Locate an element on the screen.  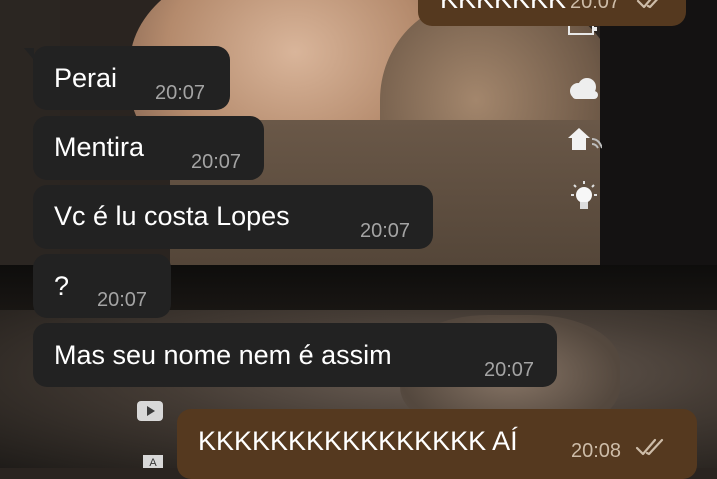
lightbulb-icon is located at coordinates (584, 198).